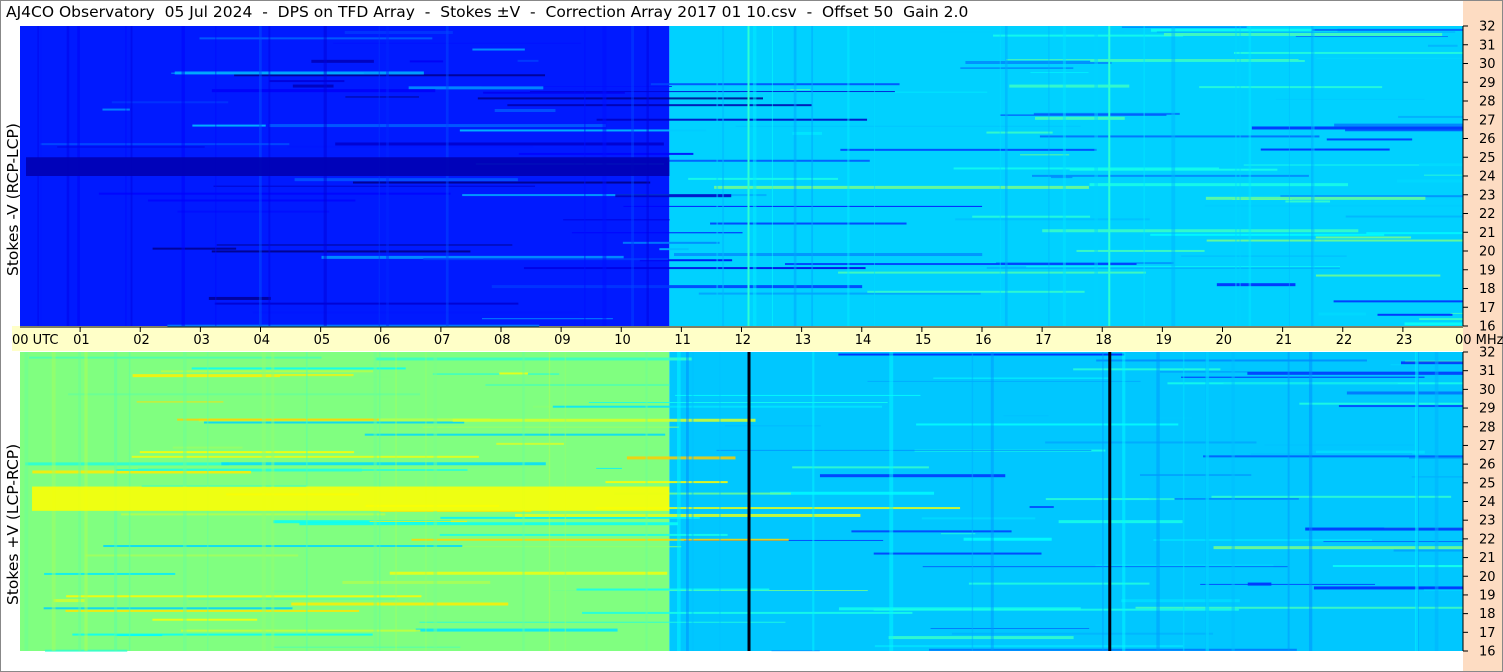 The width and height of the screenshot is (1503, 672). I want to click on time-tick-label: 22, so click(1344, 340).